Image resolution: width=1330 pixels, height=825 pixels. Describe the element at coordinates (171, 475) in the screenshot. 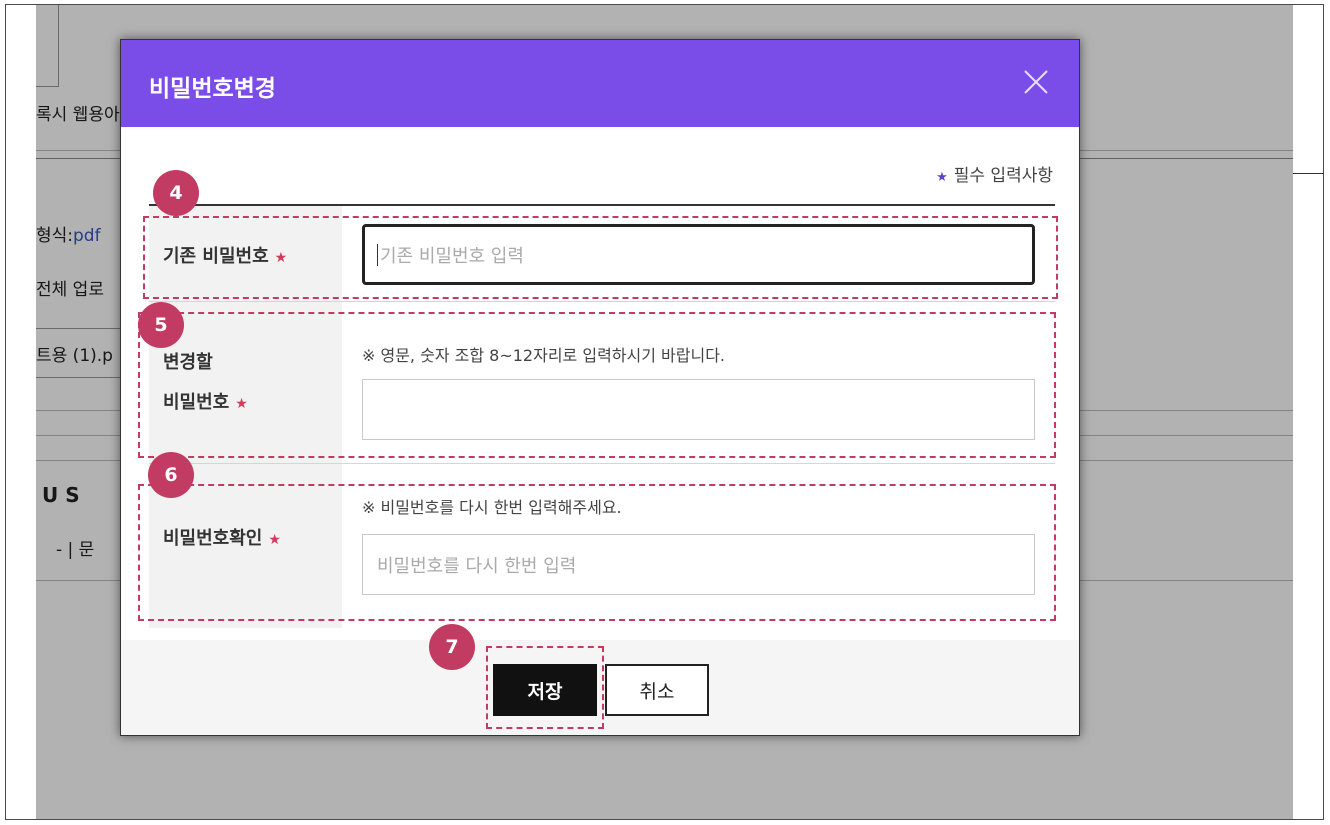

I see `annotation-badge-6: 6` at that location.